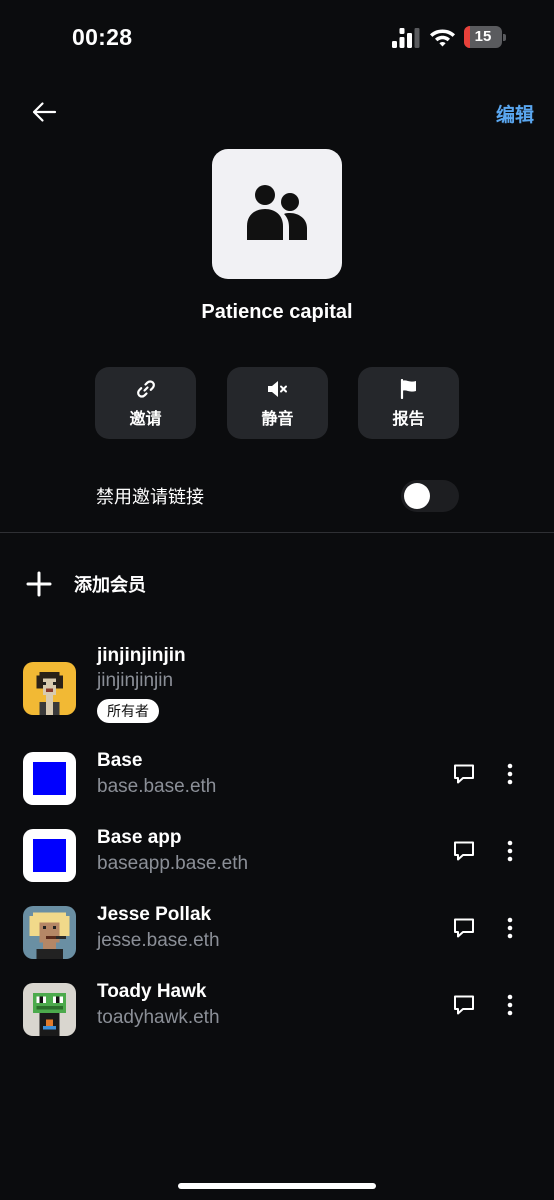 This screenshot has height=1200, width=554. What do you see at coordinates (120, 760) in the screenshot?
I see `member-name: Base` at bounding box center [120, 760].